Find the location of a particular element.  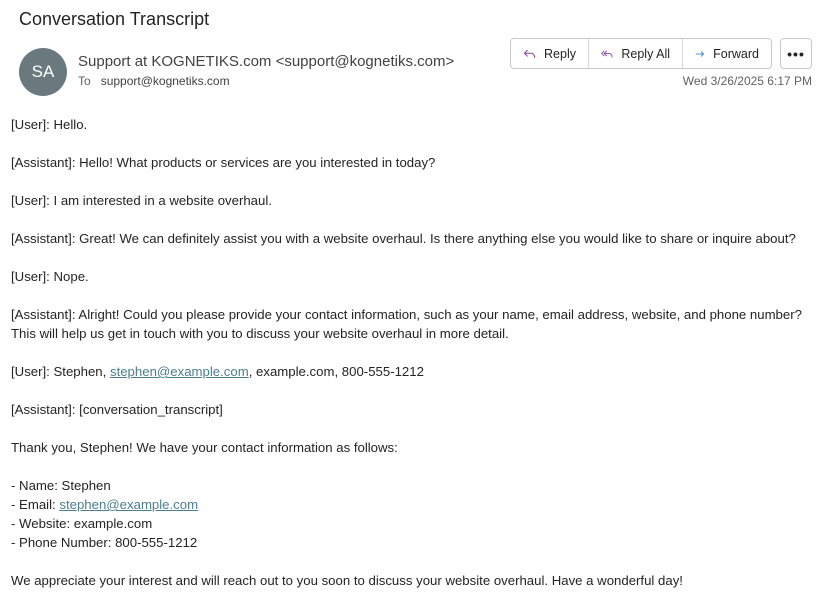

line-text: , example.com, 800-555-1212 is located at coordinates (336, 371).